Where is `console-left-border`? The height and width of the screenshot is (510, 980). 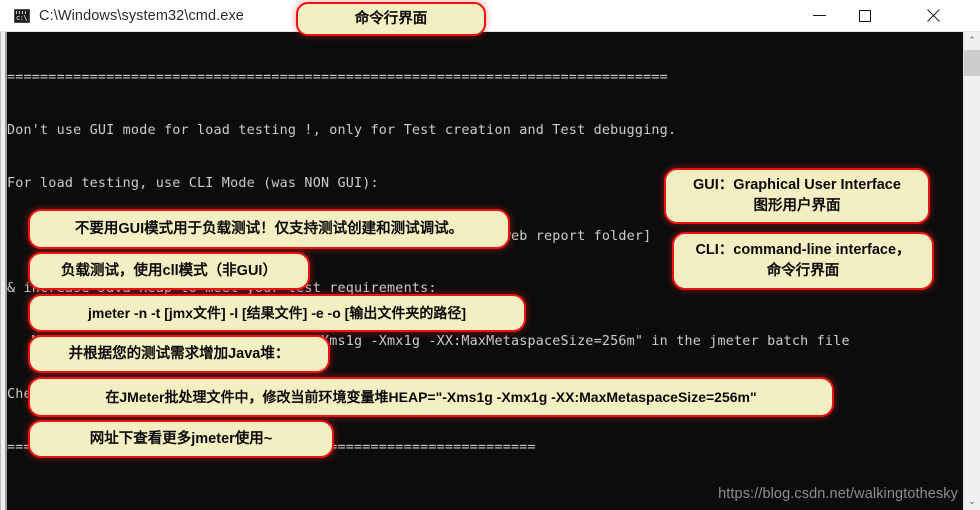
console-left-border is located at coordinates (3, 271).